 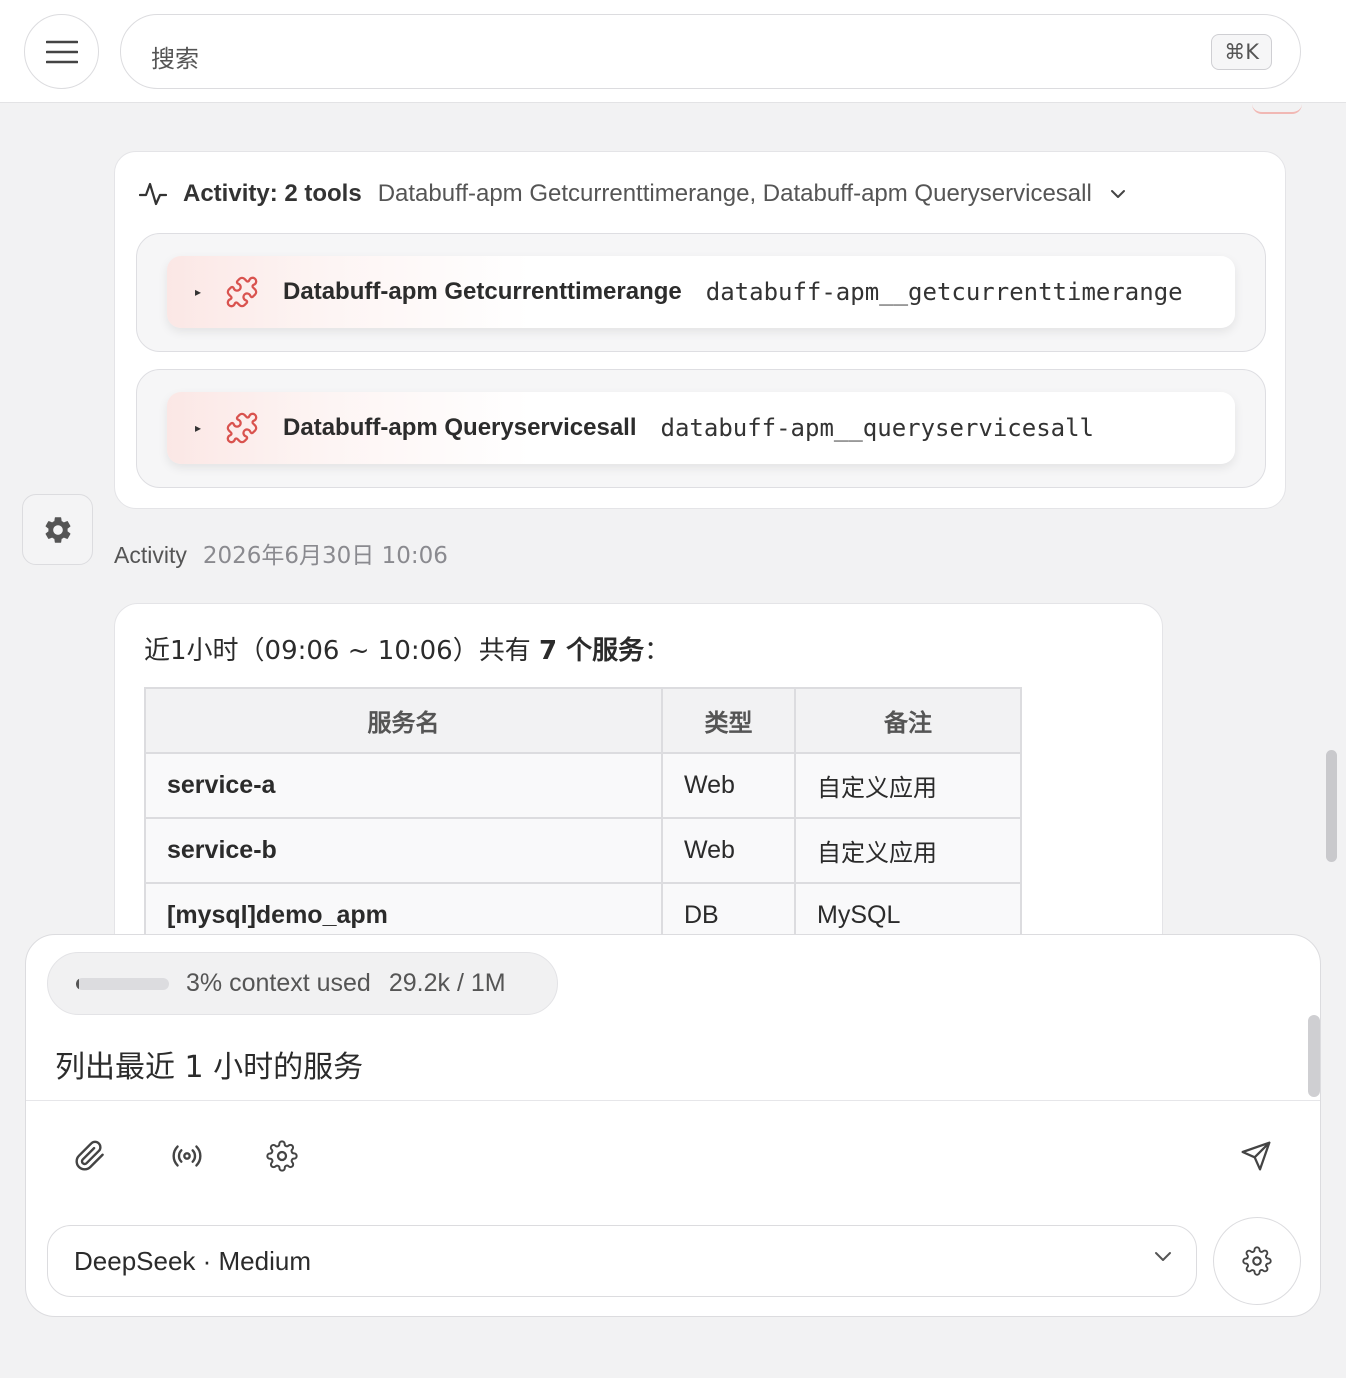 I want to click on intro-count: 7 个服务, so click(x=591, y=651).